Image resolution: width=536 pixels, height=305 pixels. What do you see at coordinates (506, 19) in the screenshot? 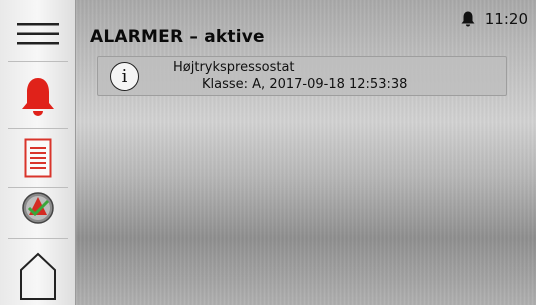
I see `clock: 11:20` at bounding box center [506, 19].